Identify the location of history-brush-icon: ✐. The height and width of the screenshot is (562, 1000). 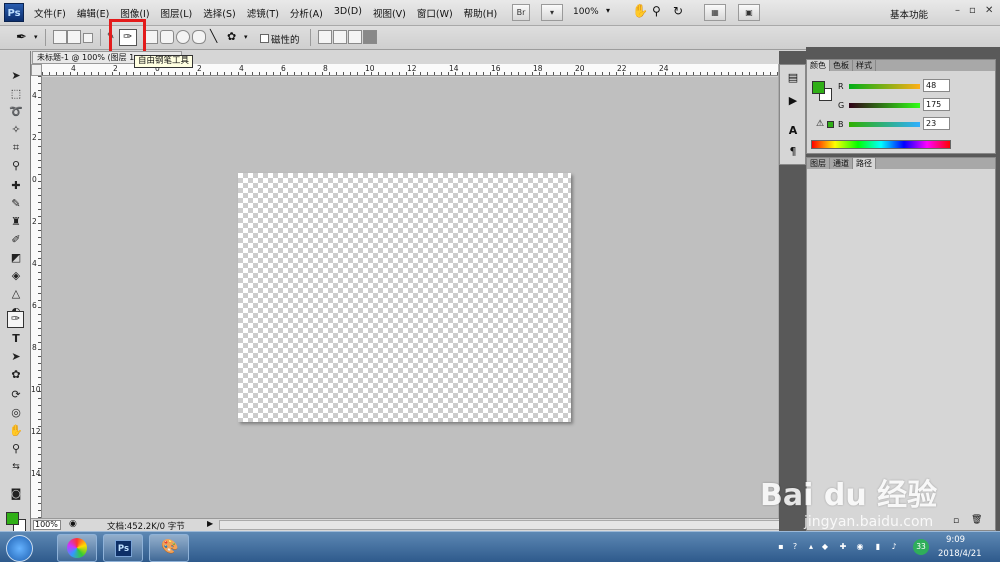
(16, 240).